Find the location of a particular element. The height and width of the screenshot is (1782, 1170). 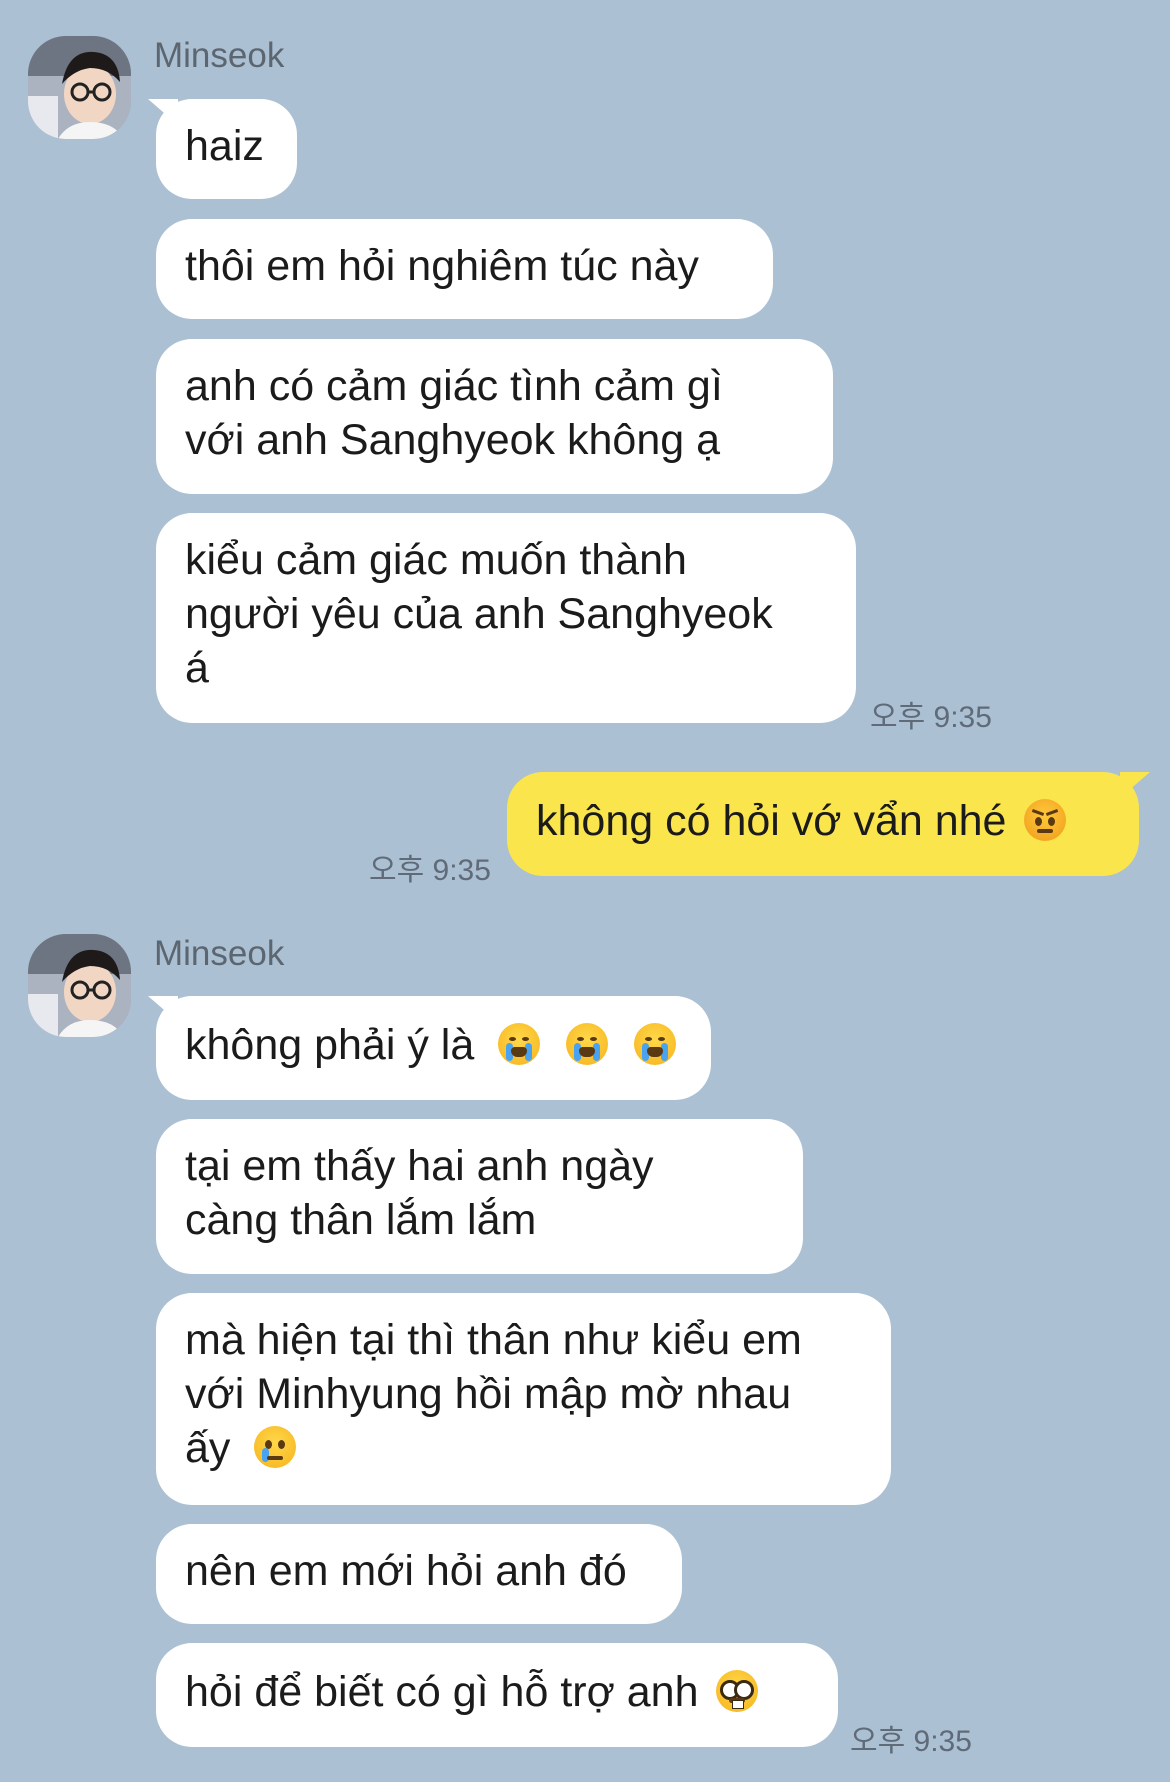

message-bubble: không phải ý là is located at coordinates (433, 1048).